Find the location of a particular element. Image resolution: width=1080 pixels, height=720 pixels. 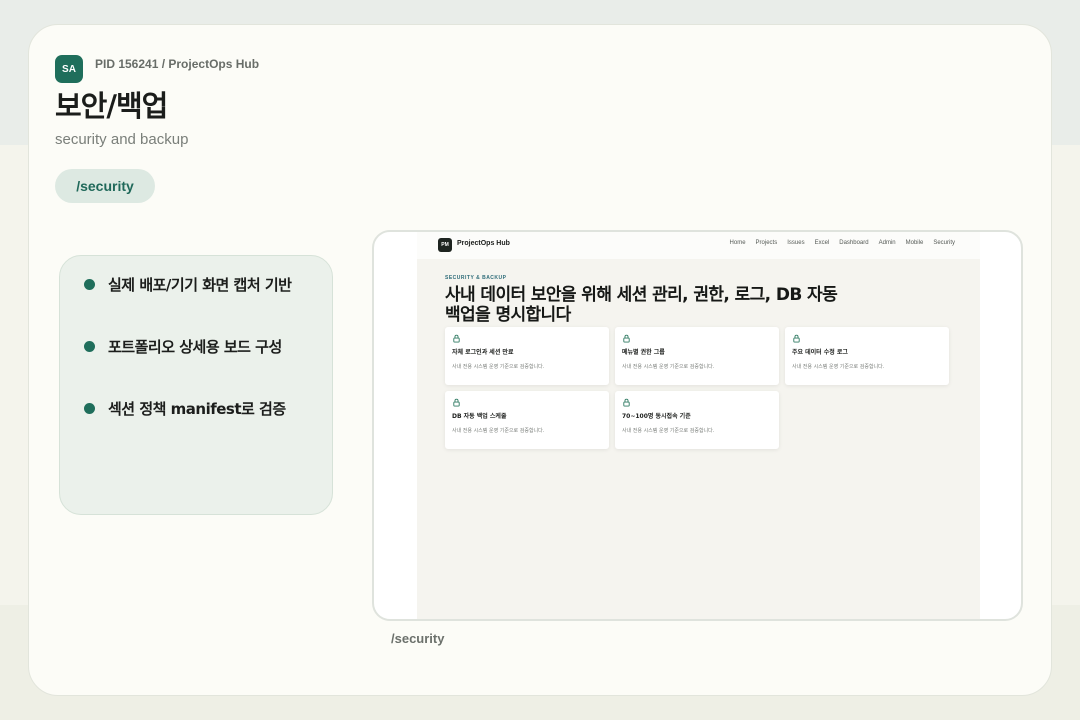

policy-card: DB 자동 백업 스케줄 사내 전용 시스템 운영 기준으로 검증합니다. is located at coordinates (527, 420).